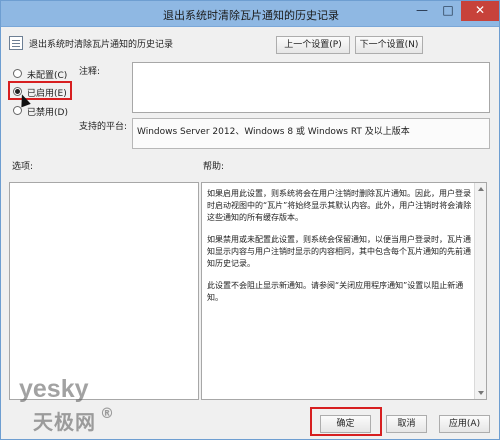 The height and width of the screenshot is (440, 500). What do you see at coordinates (54, 389) in the screenshot?
I see `watermark-text-top: yesky` at bounding box center [54, 389].